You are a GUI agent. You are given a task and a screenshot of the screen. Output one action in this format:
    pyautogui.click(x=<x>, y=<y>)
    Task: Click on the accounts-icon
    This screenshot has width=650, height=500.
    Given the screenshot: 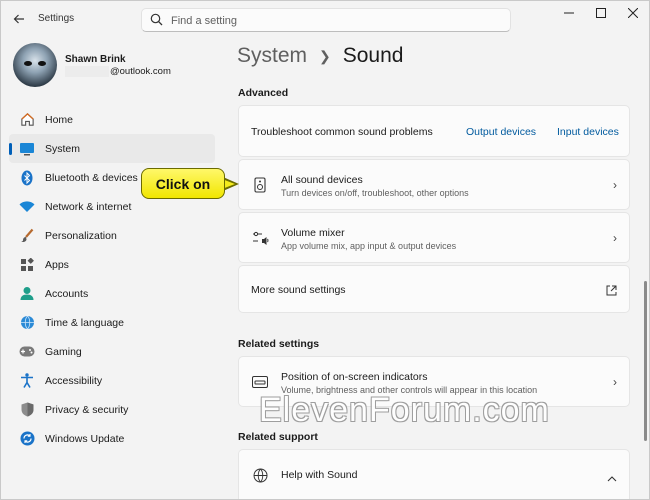 What is the action you would take?
    pyautogui.click(x=27, y=294)
    